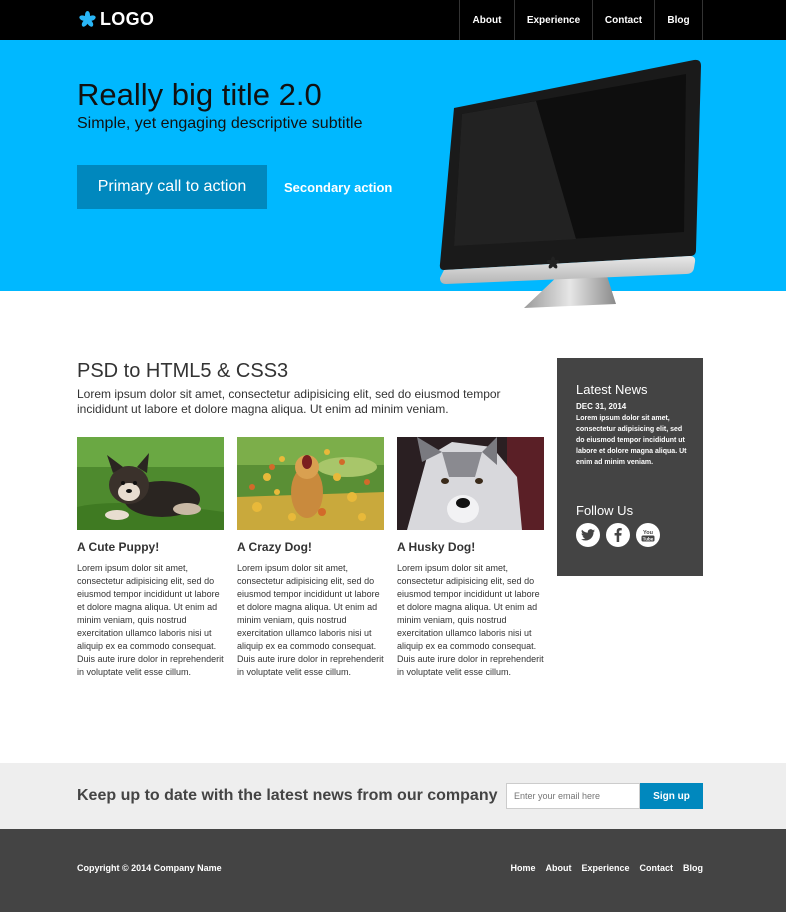  Describe the element at coordinates (87, 18) in the screenshot. I see `asterisk-logo-icon` at that location.